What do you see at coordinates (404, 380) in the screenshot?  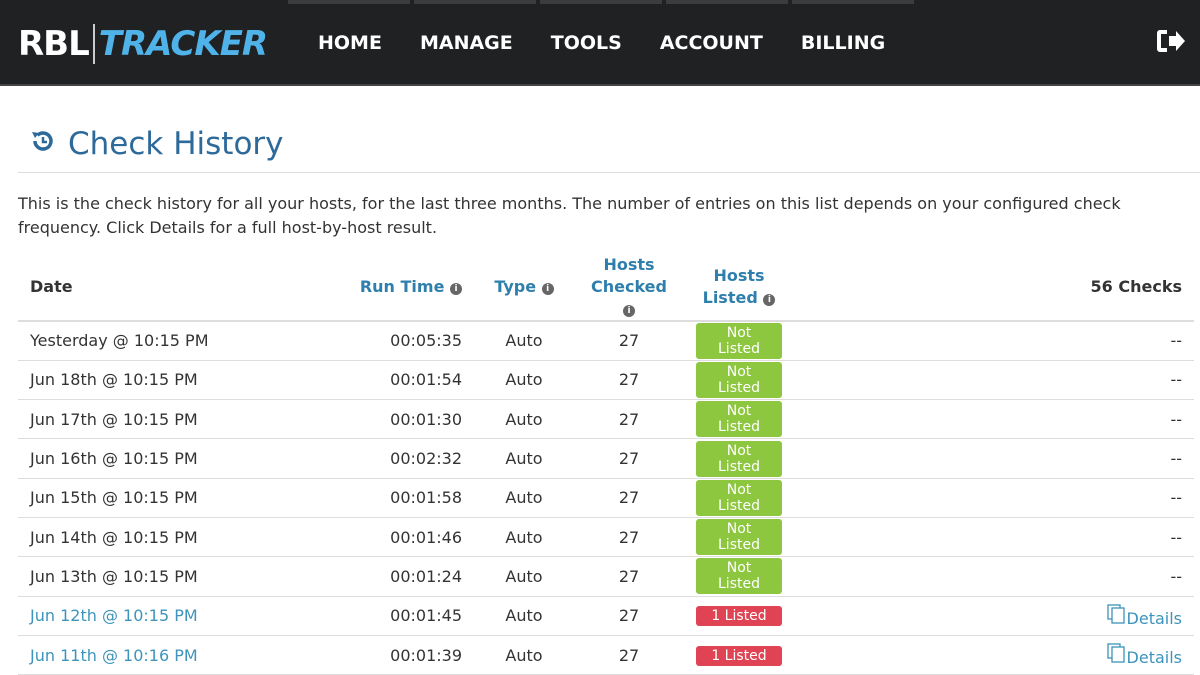 I see `row-run-time: 00:01:54` at bounding box center [404, 380].